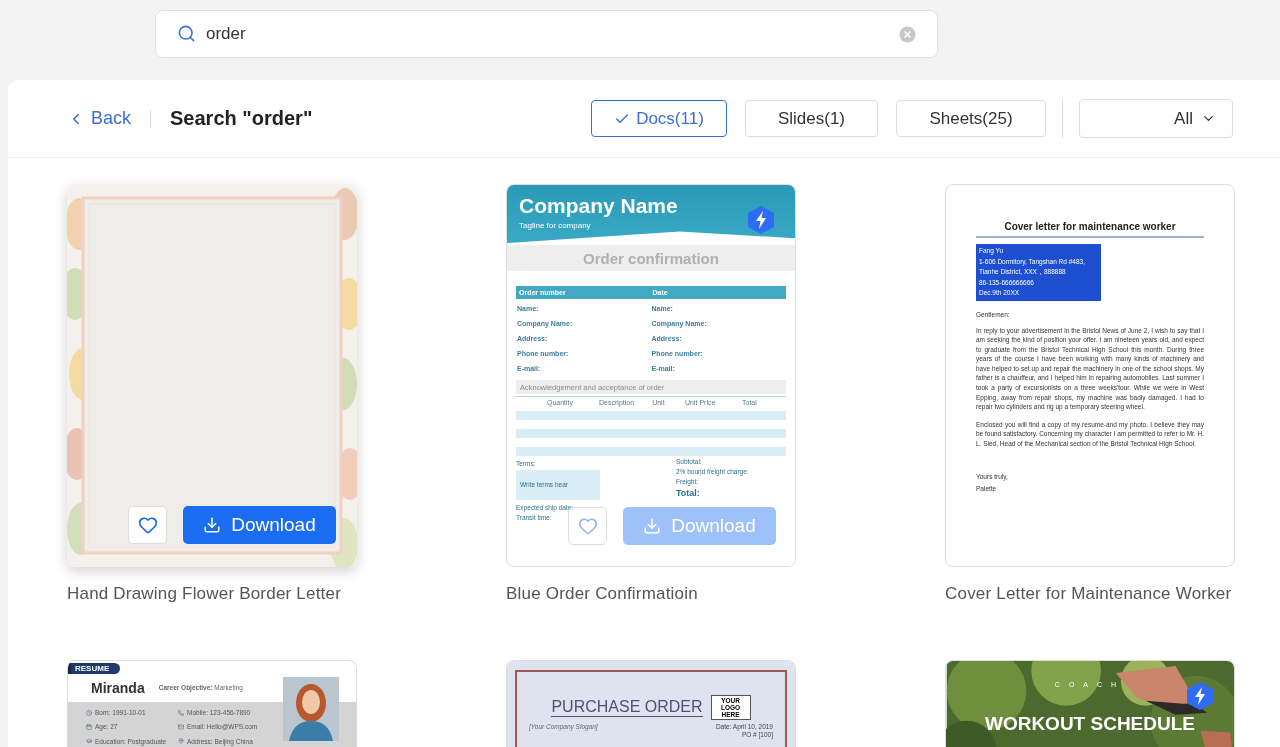 This screenshot has width=1280, height=747. I want to click on resume-tag: RESUME, so click(94, 668).